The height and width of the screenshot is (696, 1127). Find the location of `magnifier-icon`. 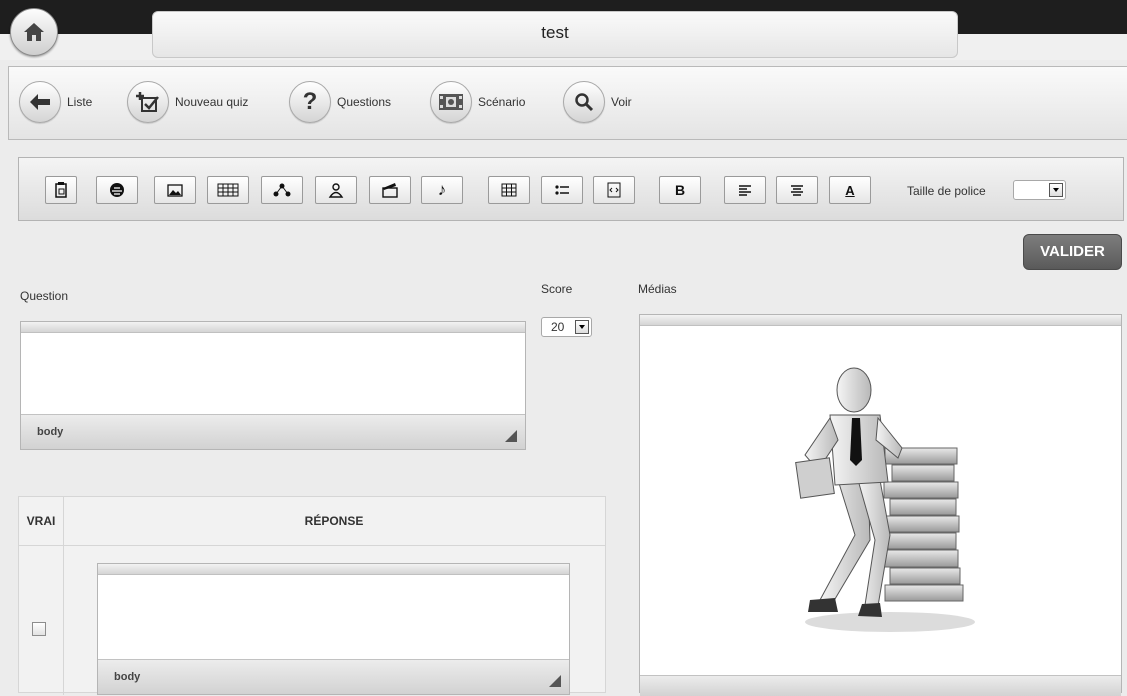

magnifier-icon is located at coordinates (584, 102).